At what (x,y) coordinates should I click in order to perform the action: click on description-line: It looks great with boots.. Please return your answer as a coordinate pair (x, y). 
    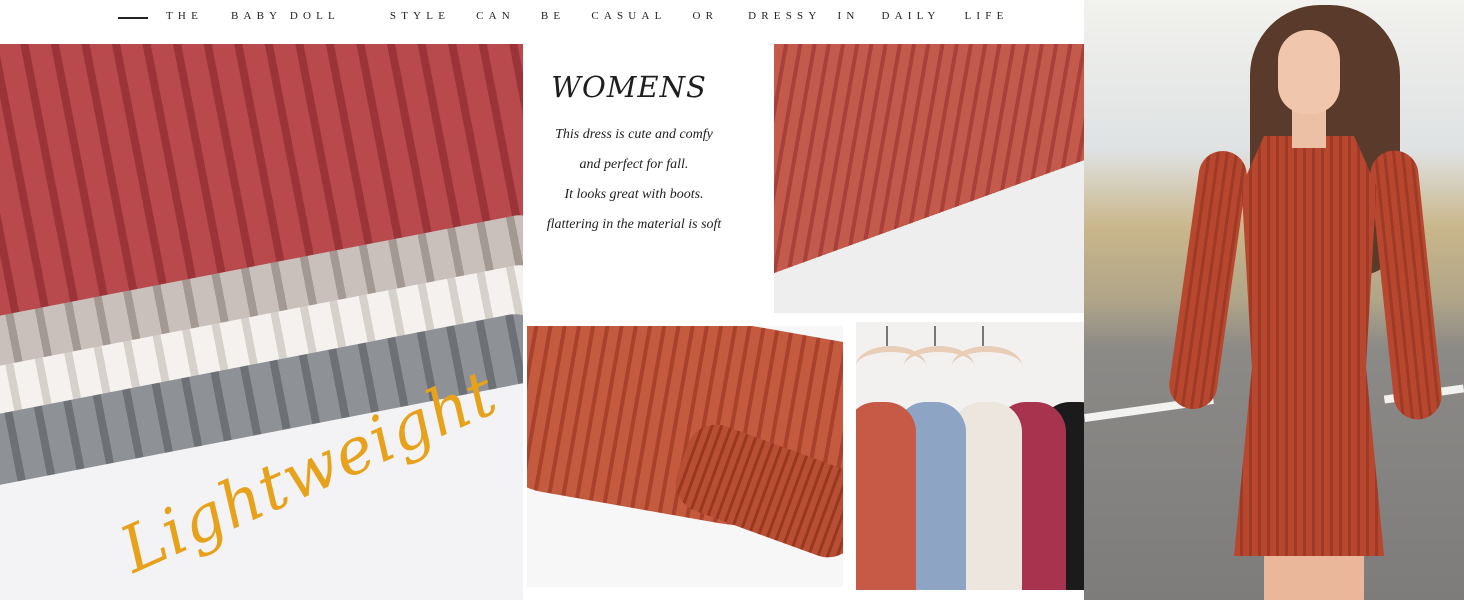
    Looking at the image, I should click on (634, 194).